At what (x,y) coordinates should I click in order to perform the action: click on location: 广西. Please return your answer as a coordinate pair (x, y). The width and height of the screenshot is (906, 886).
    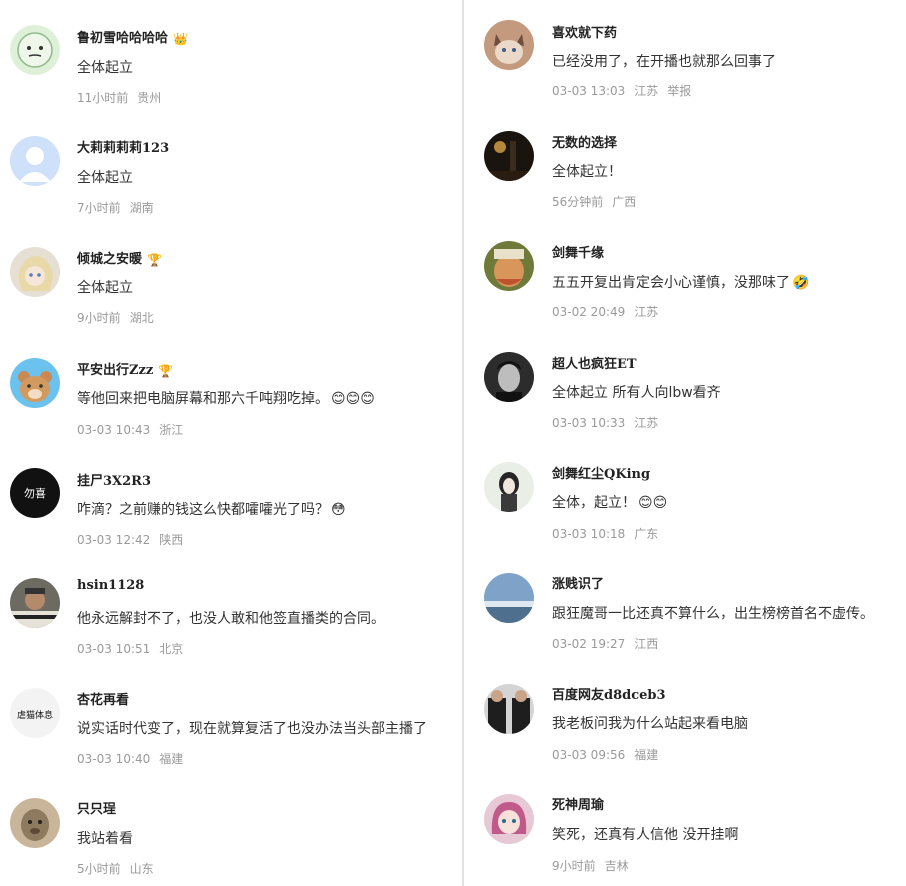
    Looking at the image, I should click on (624, 202).